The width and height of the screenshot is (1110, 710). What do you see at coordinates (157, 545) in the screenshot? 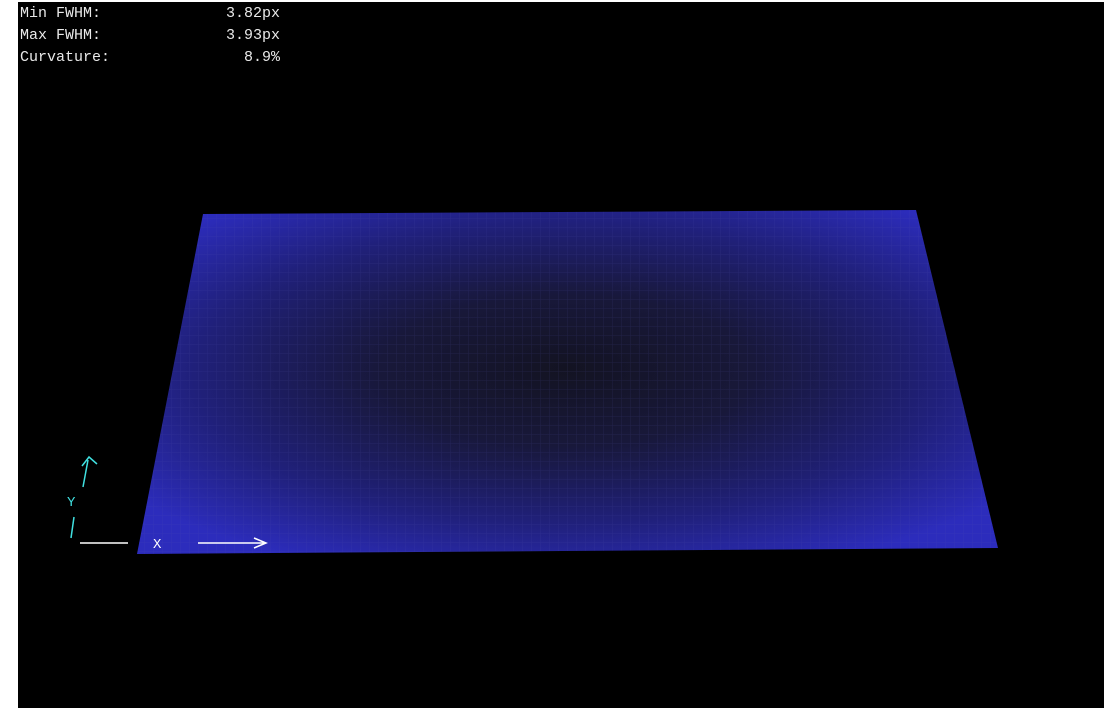
I see `x-axis-label: X` at bounding box center [157, 545].